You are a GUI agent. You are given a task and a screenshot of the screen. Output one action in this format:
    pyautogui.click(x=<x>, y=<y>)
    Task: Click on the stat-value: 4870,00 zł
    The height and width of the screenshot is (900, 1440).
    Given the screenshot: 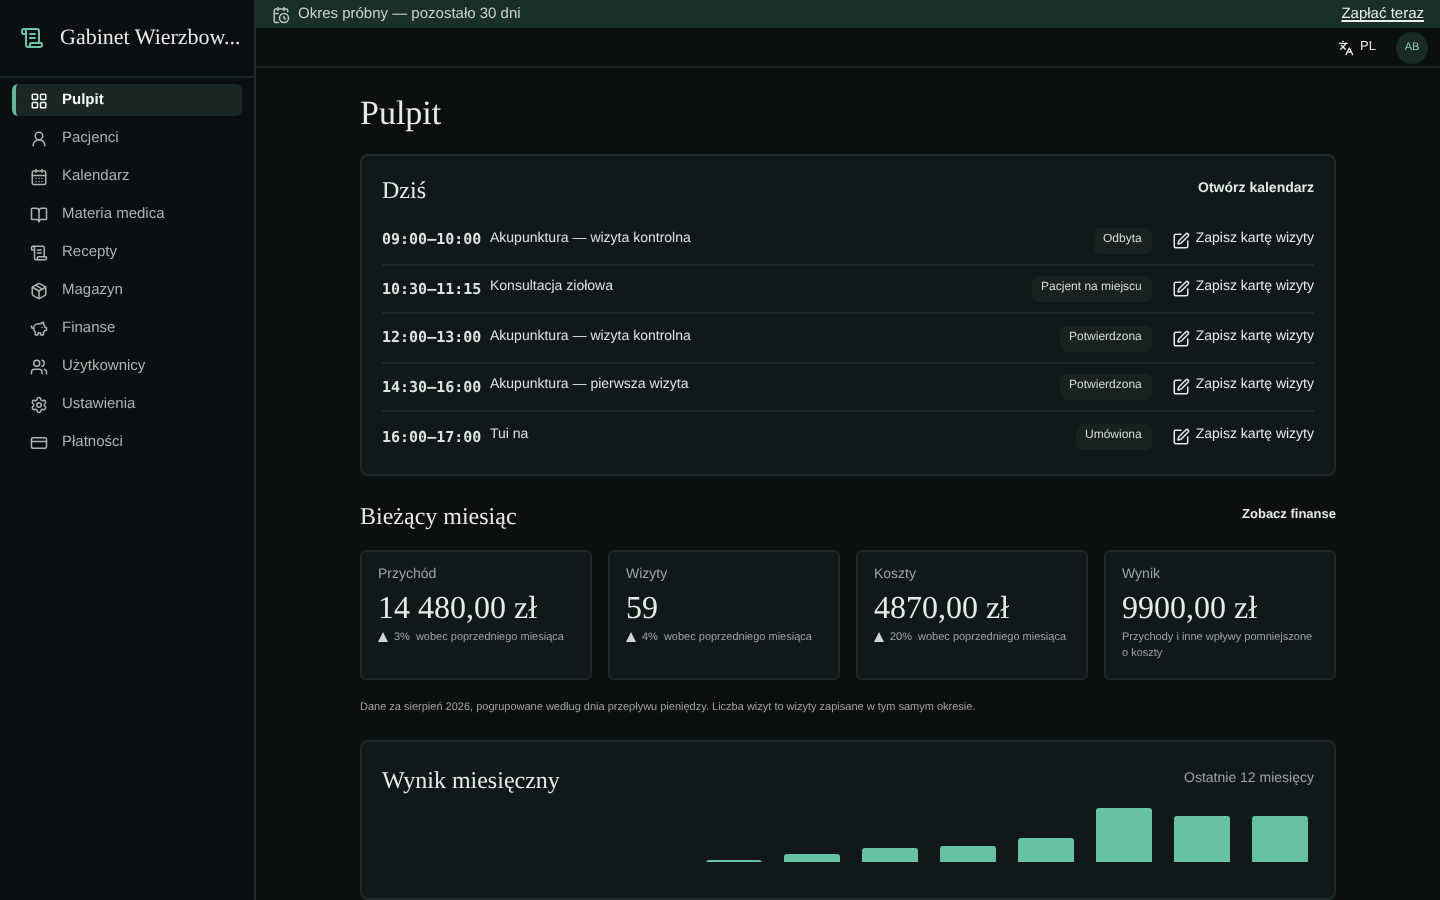 What is the action you would take?
    pyautogui.click(x=943, y=608)
    